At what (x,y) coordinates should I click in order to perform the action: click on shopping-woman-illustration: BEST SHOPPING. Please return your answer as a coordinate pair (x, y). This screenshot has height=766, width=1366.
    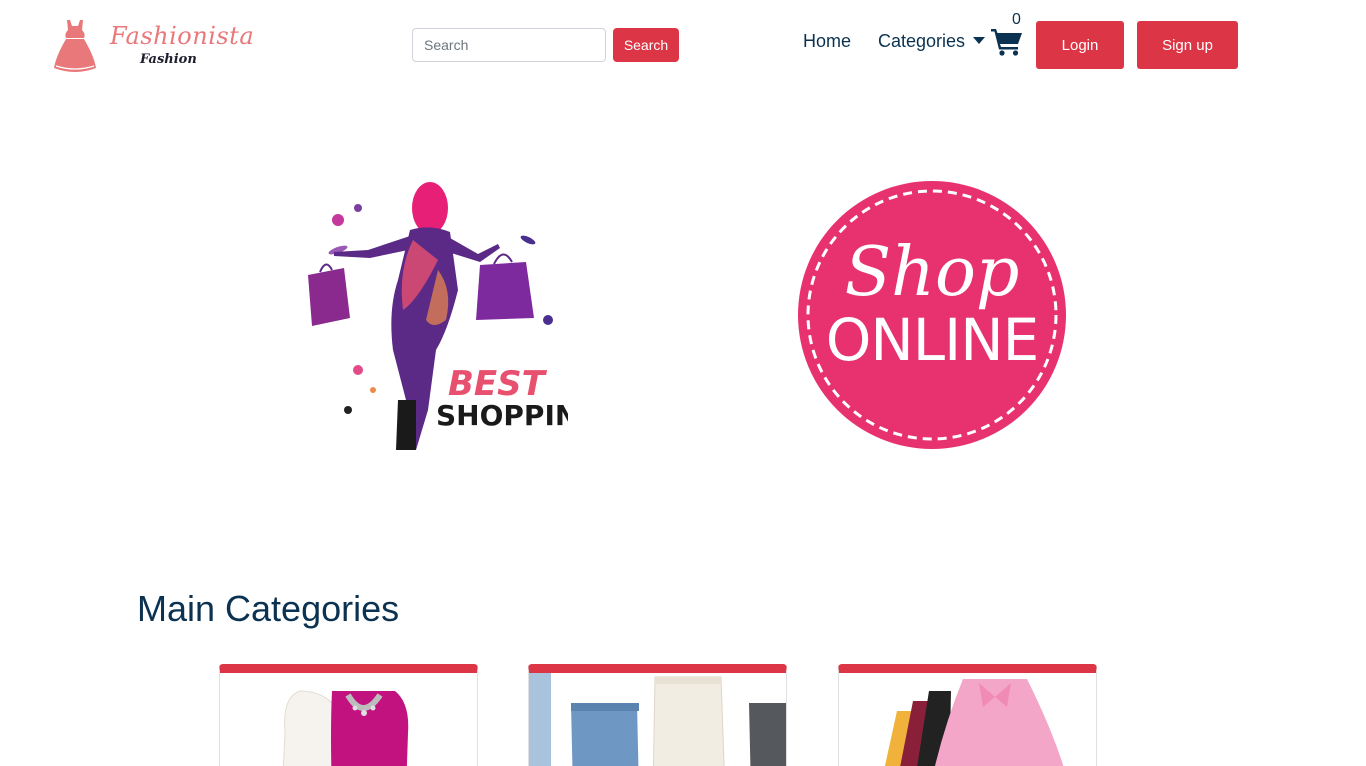
    Looking at the image, I should click on (454, 316).